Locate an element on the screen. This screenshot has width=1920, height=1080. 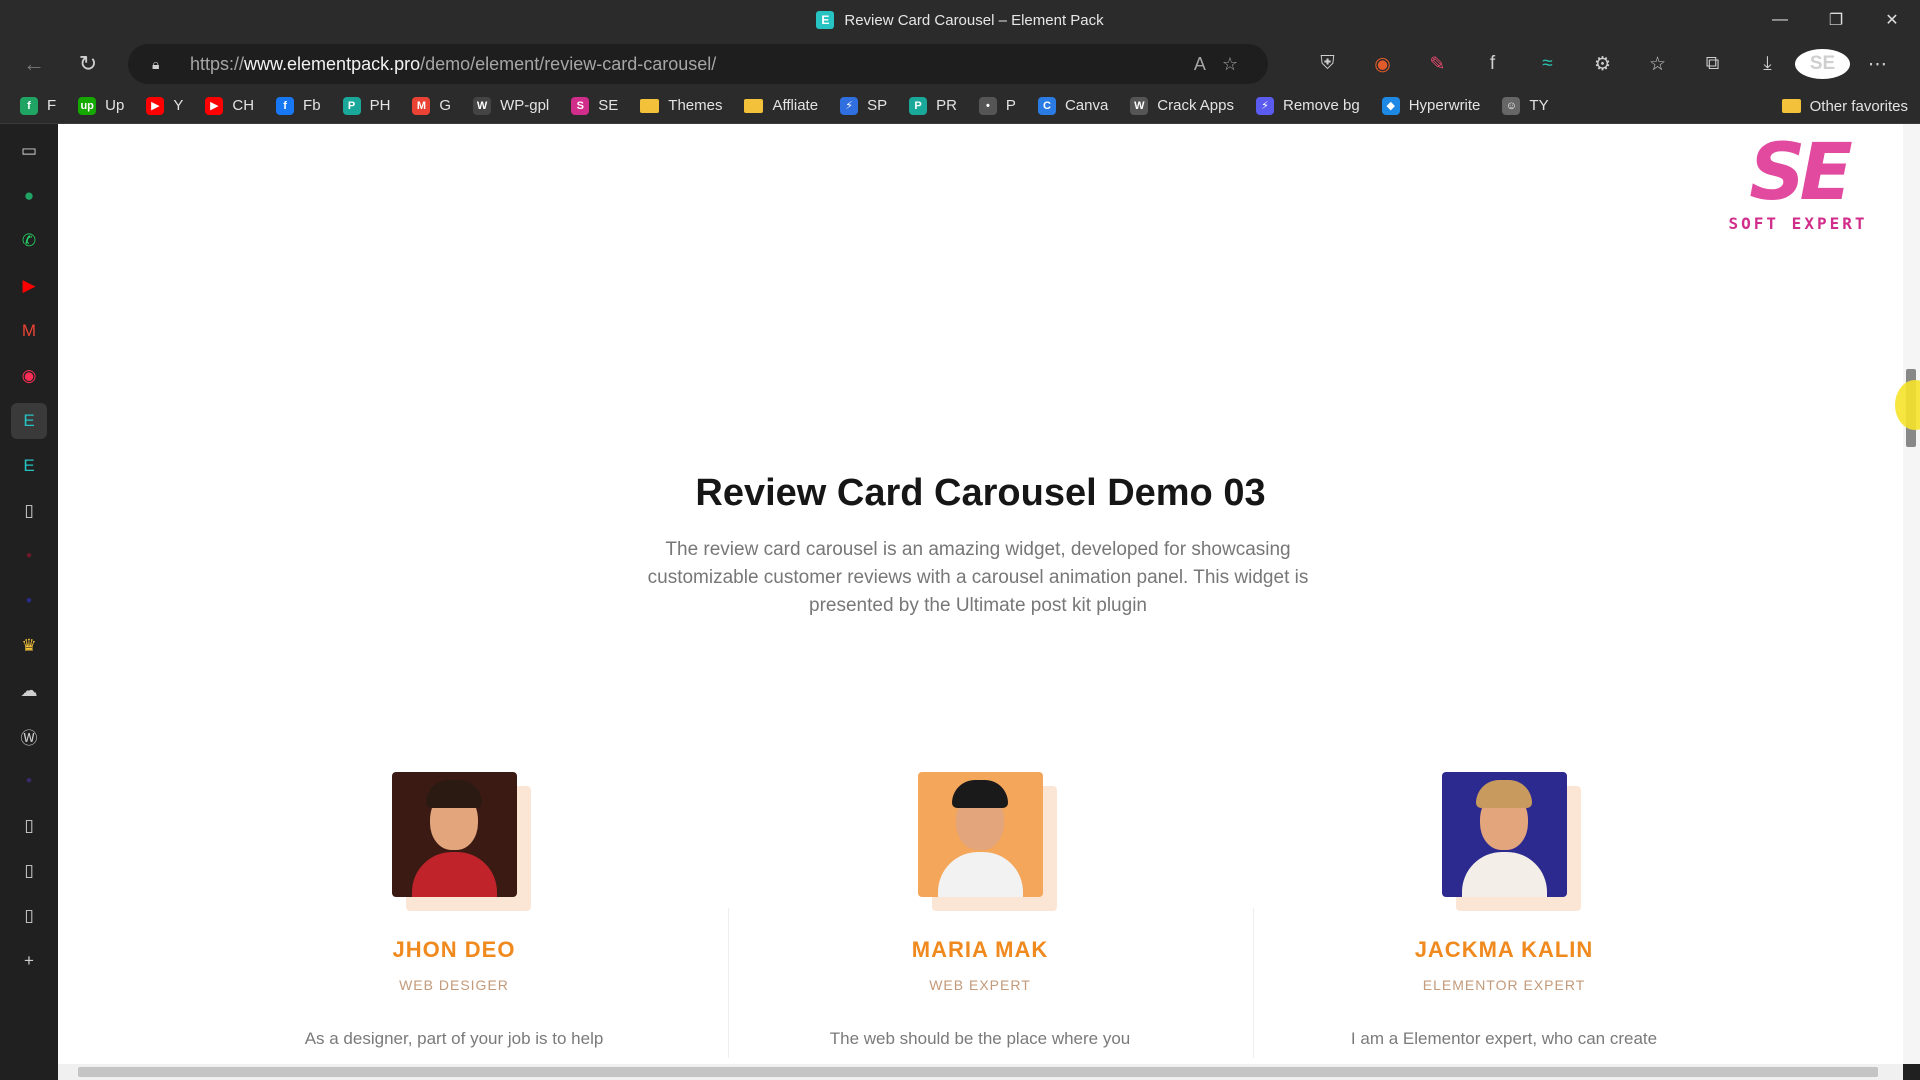
page-icon: ▯ is located at coordinates (29, 826).